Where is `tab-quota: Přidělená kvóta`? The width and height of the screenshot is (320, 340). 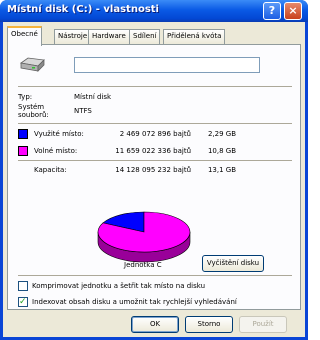 tab-quota: Přidělená kvóta is located at coordinates (194, 36).